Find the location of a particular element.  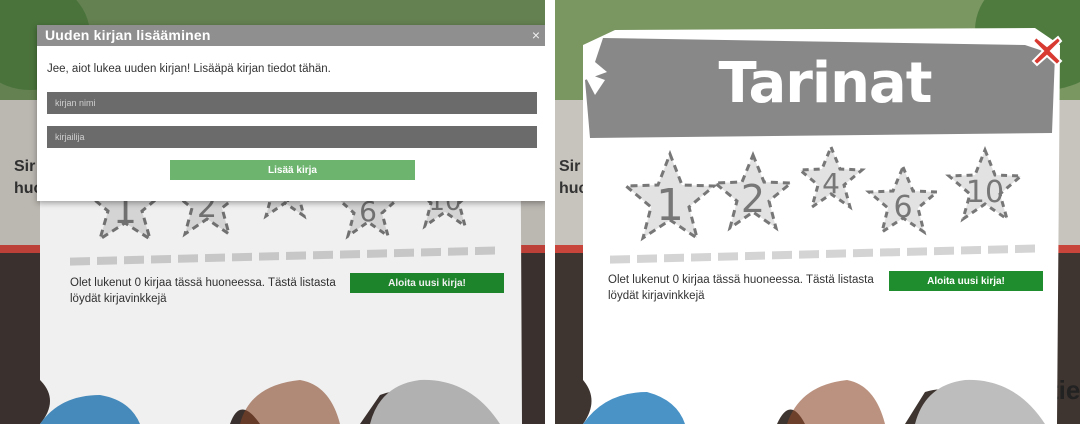

star-10: 10 is located at coordinates (985, 184).